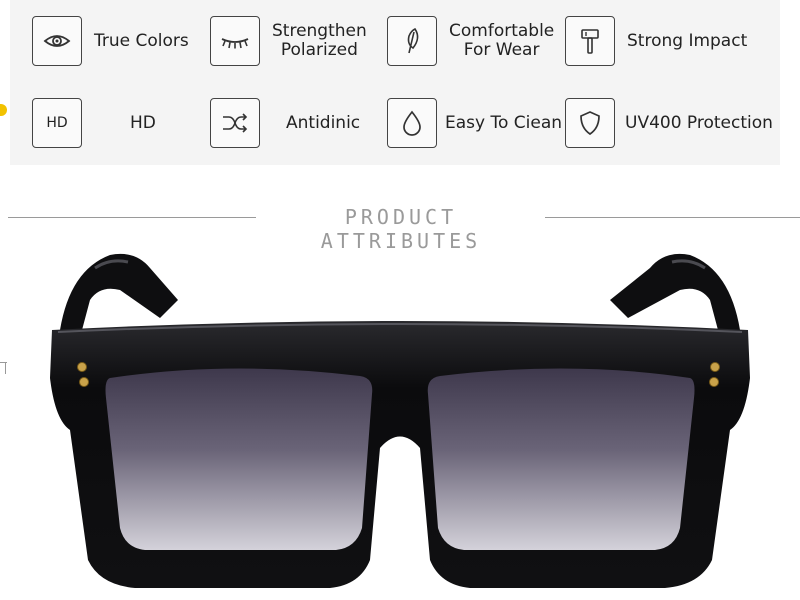 The height and width of the screenshot is (600, 800). I want to click on left-lens, so click(239, 459).